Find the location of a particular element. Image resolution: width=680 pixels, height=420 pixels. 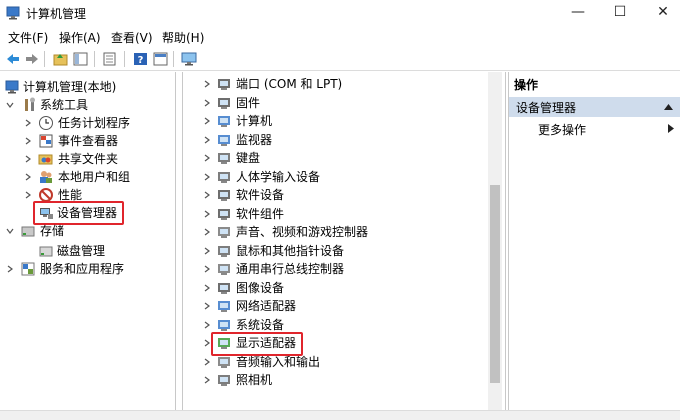

usb-icon is located at coordinates (224, 269).